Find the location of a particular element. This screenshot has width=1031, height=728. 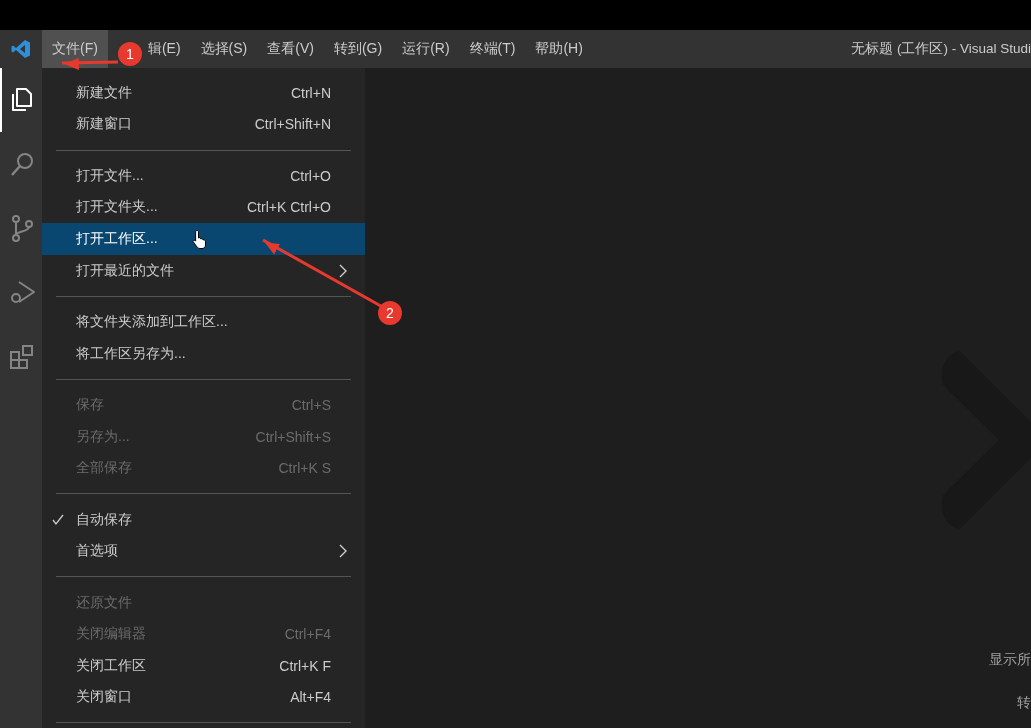

menu-item: 文件(F) is located at coordinates (75, 49).